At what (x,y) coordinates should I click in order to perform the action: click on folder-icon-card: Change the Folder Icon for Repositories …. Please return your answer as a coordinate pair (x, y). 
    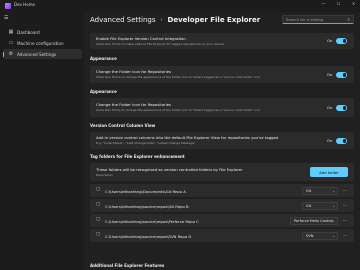
    Looking at the image, I should click on (222, 74).